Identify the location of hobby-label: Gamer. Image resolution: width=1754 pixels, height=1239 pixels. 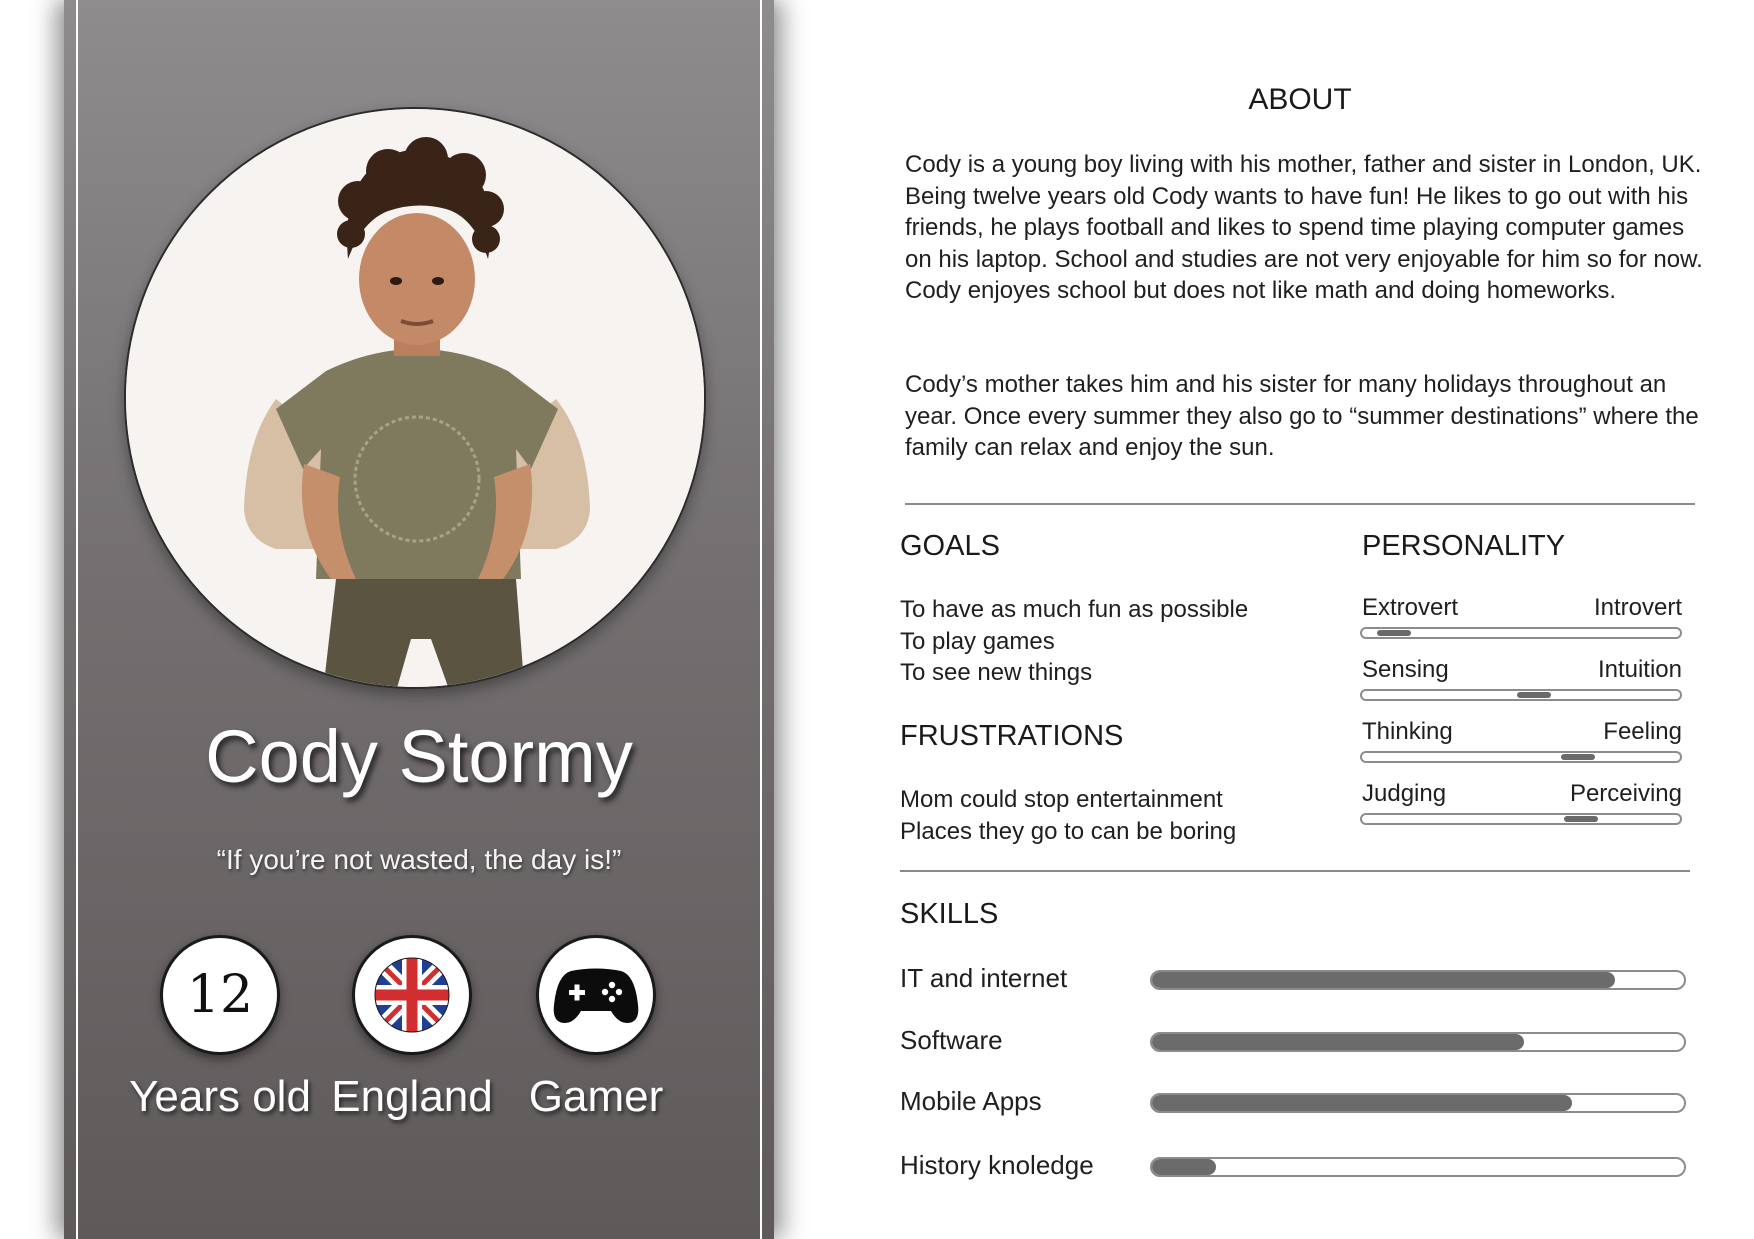
(596, 1096).